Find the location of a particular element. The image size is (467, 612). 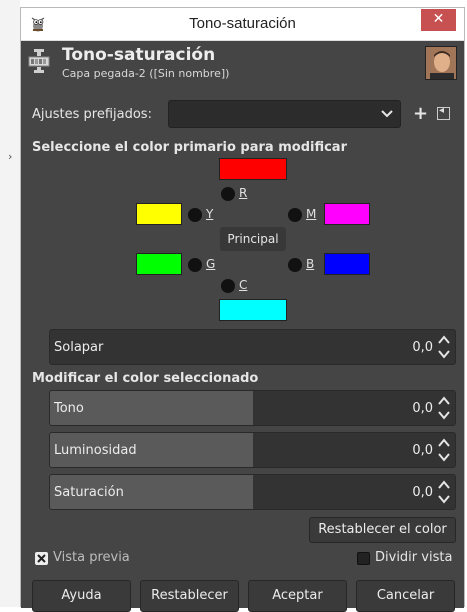

preview-checkbox is located at coordinates (41, 558).